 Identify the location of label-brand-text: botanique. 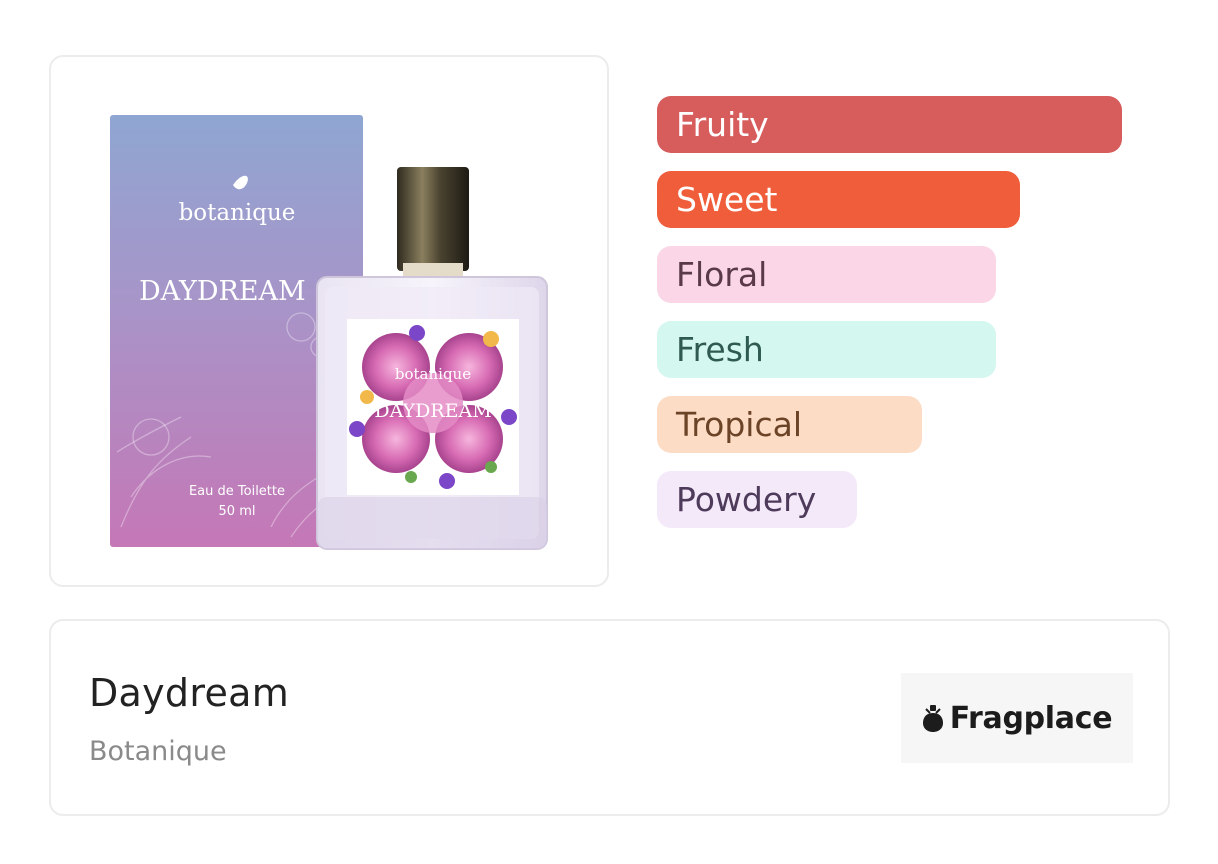
(433, 374).